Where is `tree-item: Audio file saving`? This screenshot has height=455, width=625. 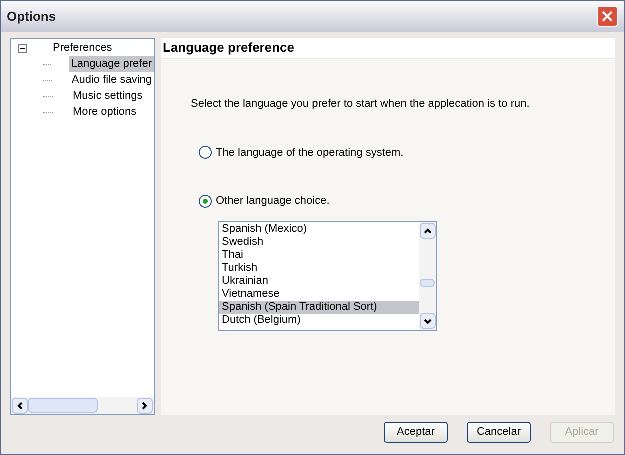 tree-item: Audio file saving is located at coordinates (112, 80).